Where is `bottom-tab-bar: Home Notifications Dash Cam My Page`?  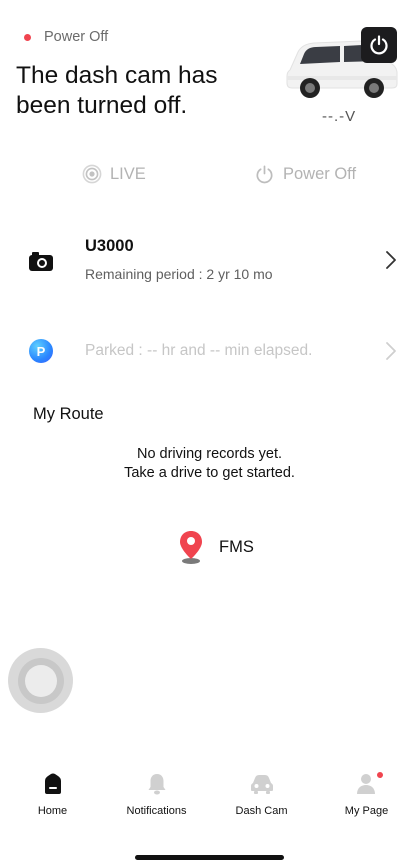
bottom-tab-bar: Home Notifications Dash Cam My Page is located at coordinates (209, 795).